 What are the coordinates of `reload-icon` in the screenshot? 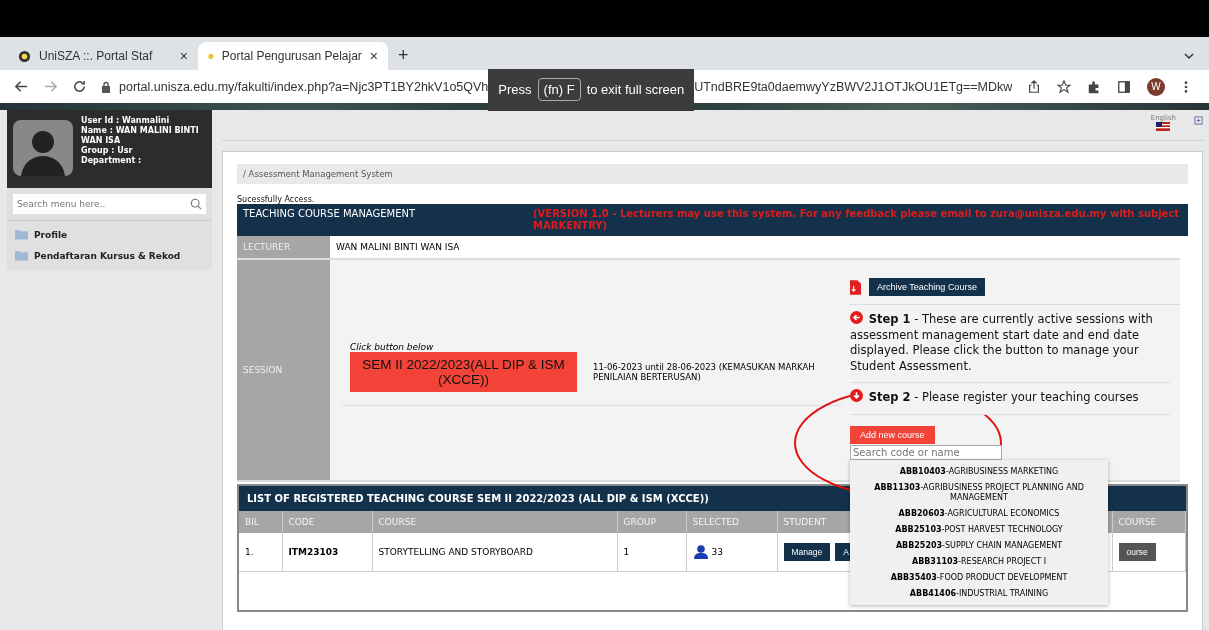 It's located at (79, 86).